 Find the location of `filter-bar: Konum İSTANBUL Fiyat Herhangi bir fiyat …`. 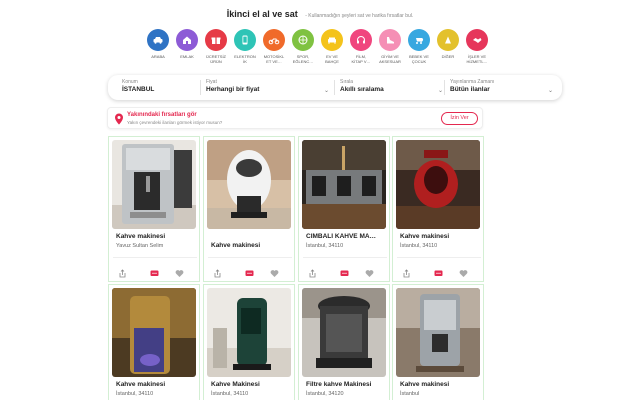

filter-bar: Konum İSTANBUL Fiyat Herhangi bir fiyat … is located at coordinates (335, 87).